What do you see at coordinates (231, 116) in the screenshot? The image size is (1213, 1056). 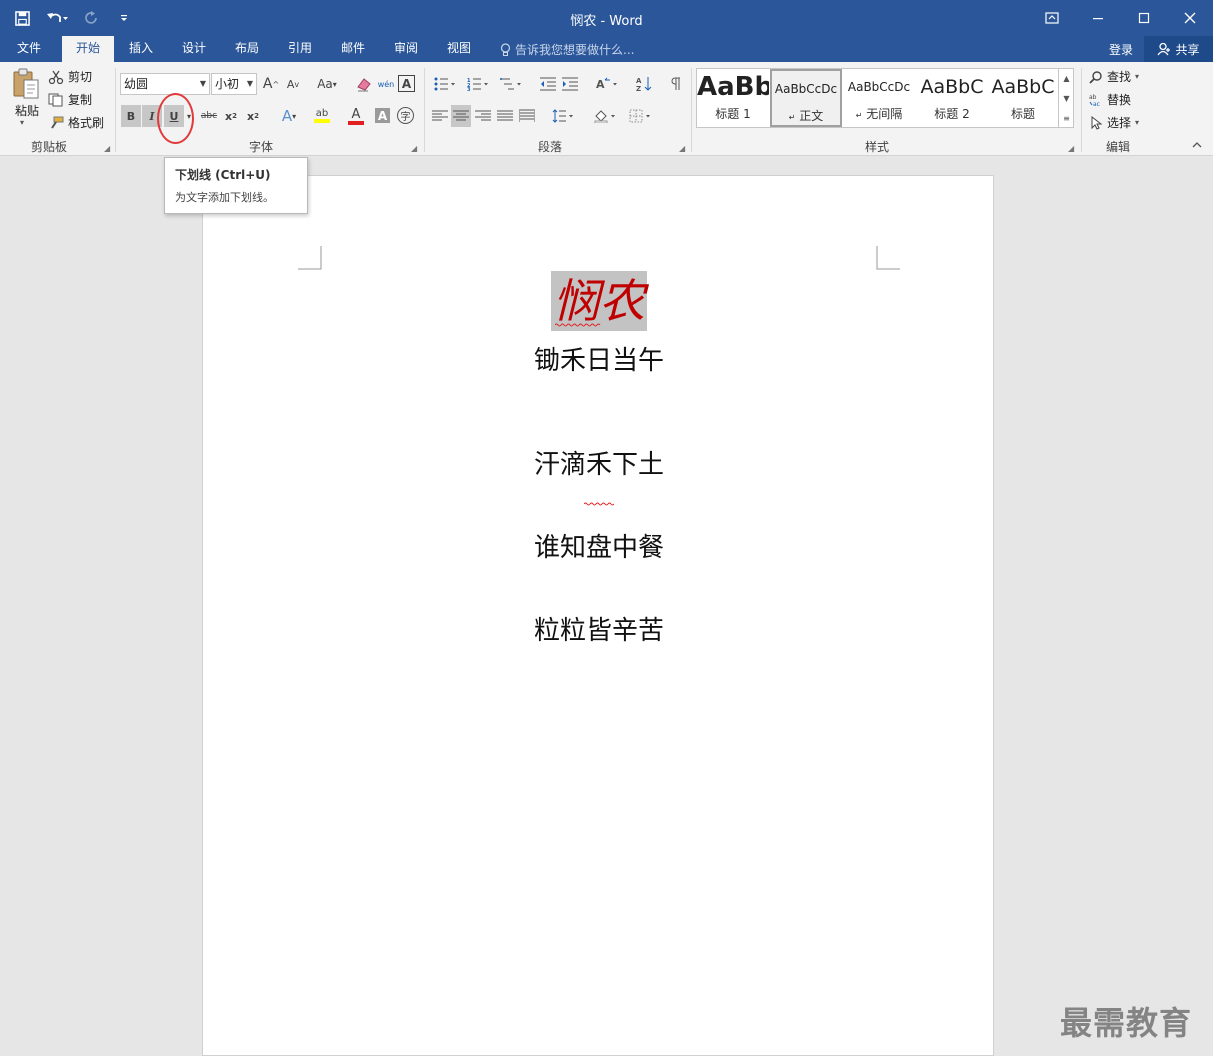 I see `subscript-button: x2` at bounding box center [231, 116].